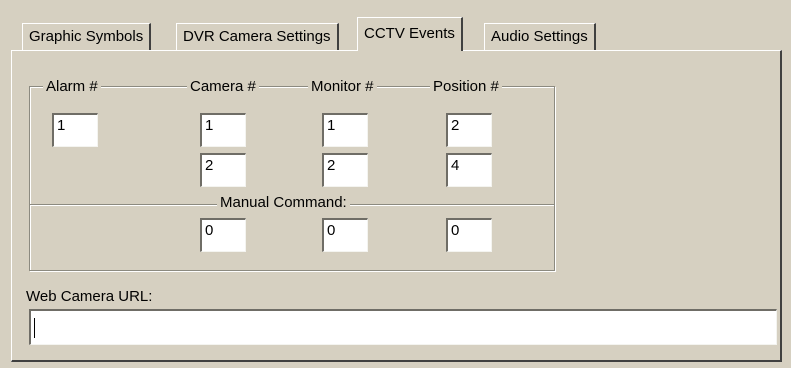 The image size is (791, 368). Describe the element at coordinates (283, 203) in the screenshot. I see `manual-command-label: Manual Command:` at that location.